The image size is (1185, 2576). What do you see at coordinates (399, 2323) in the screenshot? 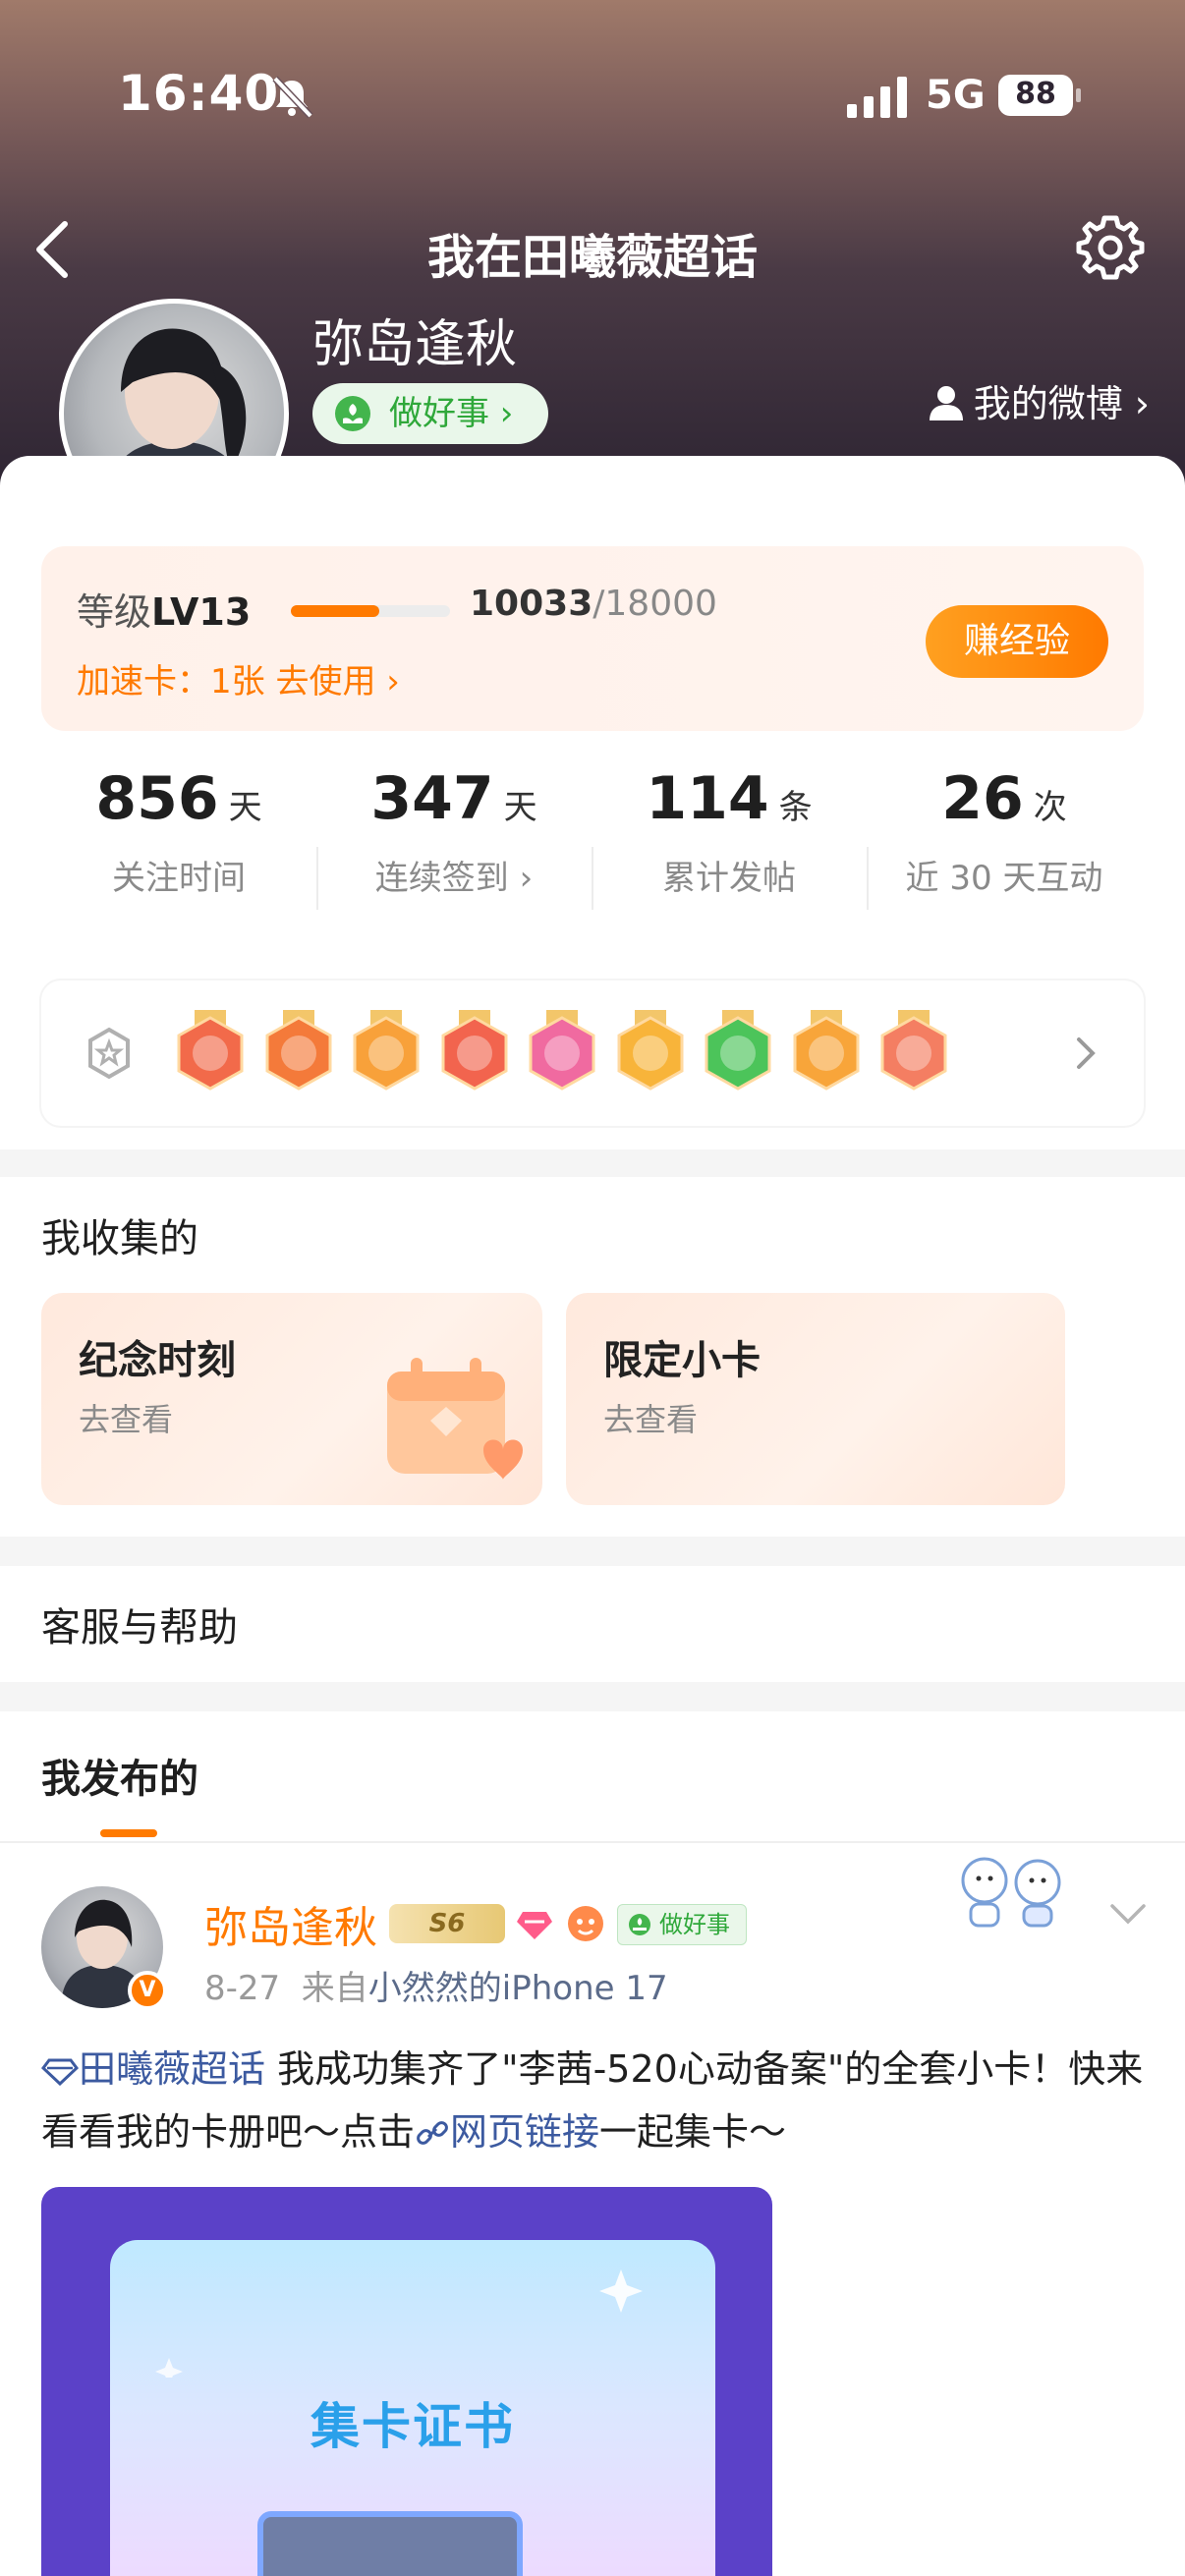
I see `sparkle-decoration` at bounding box center [399, 2323].